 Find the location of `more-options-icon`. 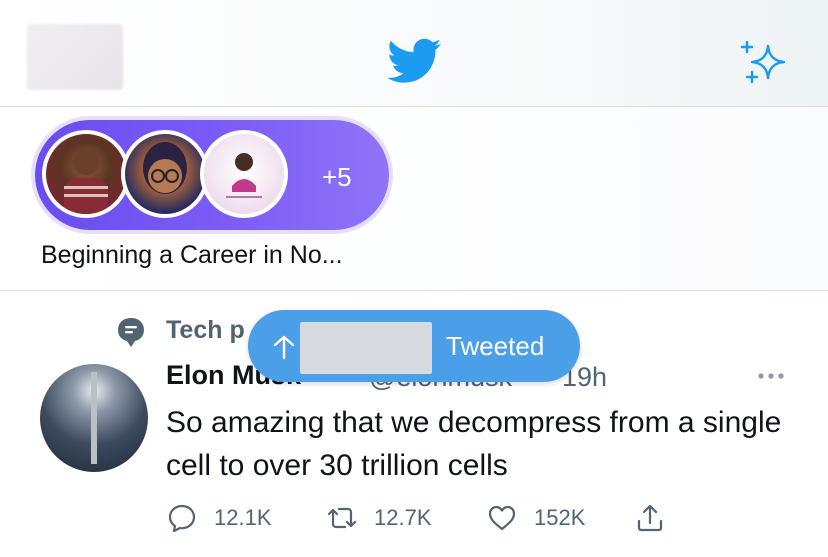

more-options-icon is located at coordinates (771, 376).